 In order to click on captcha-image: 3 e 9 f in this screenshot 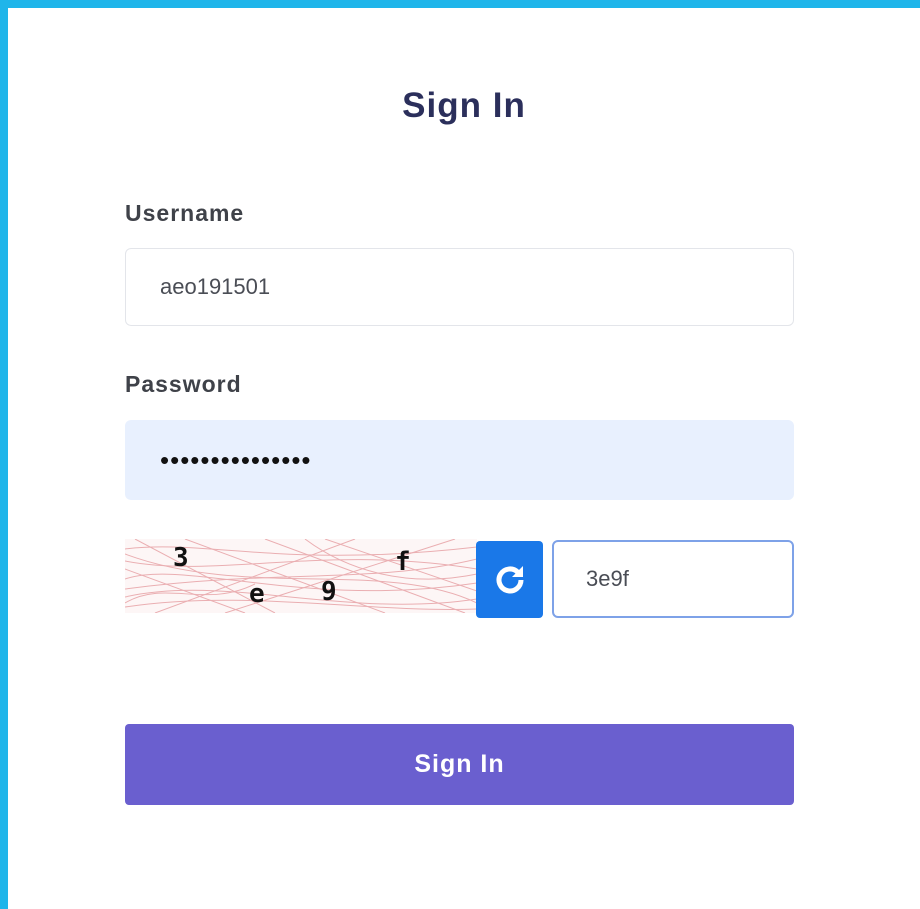, I will do `click(301, 576)`.